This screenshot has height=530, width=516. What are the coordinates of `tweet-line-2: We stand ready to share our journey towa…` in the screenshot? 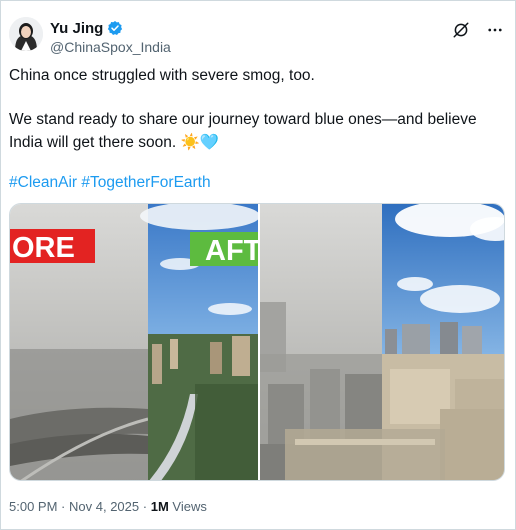 It's located at (257, 131).